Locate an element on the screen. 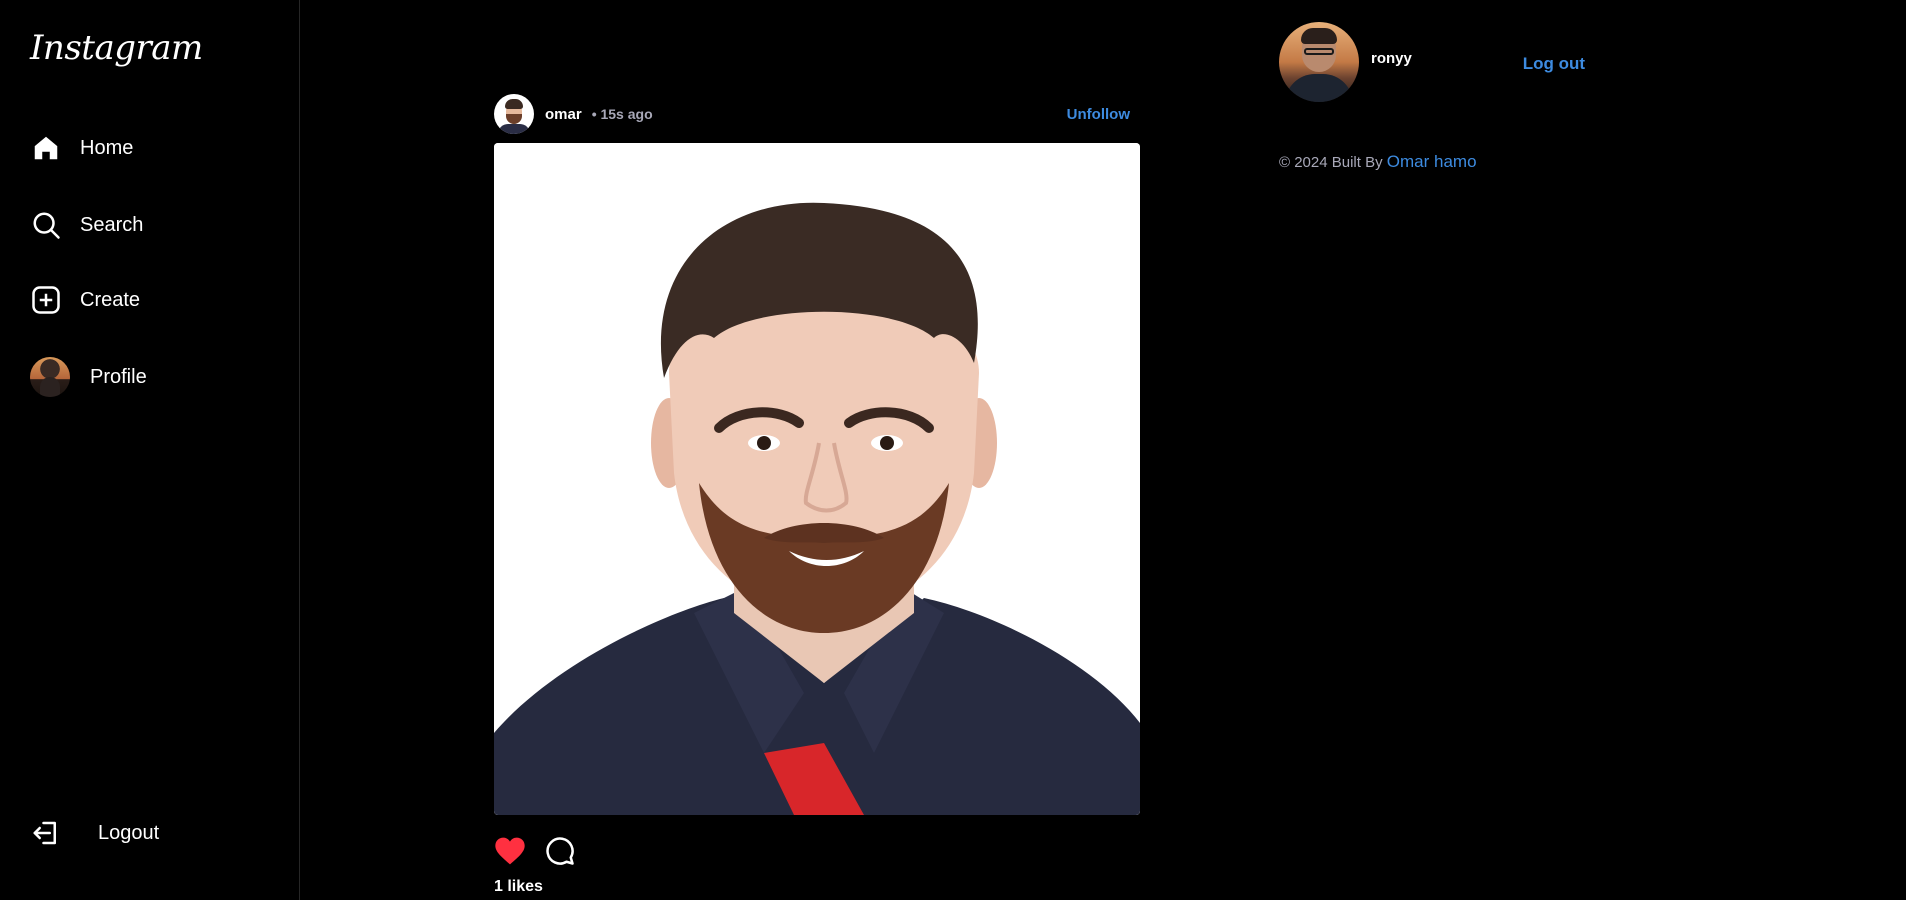 The height and width of the screenshot is (900, 1906). logout-label: Logout is located at coordinates (129, 832).